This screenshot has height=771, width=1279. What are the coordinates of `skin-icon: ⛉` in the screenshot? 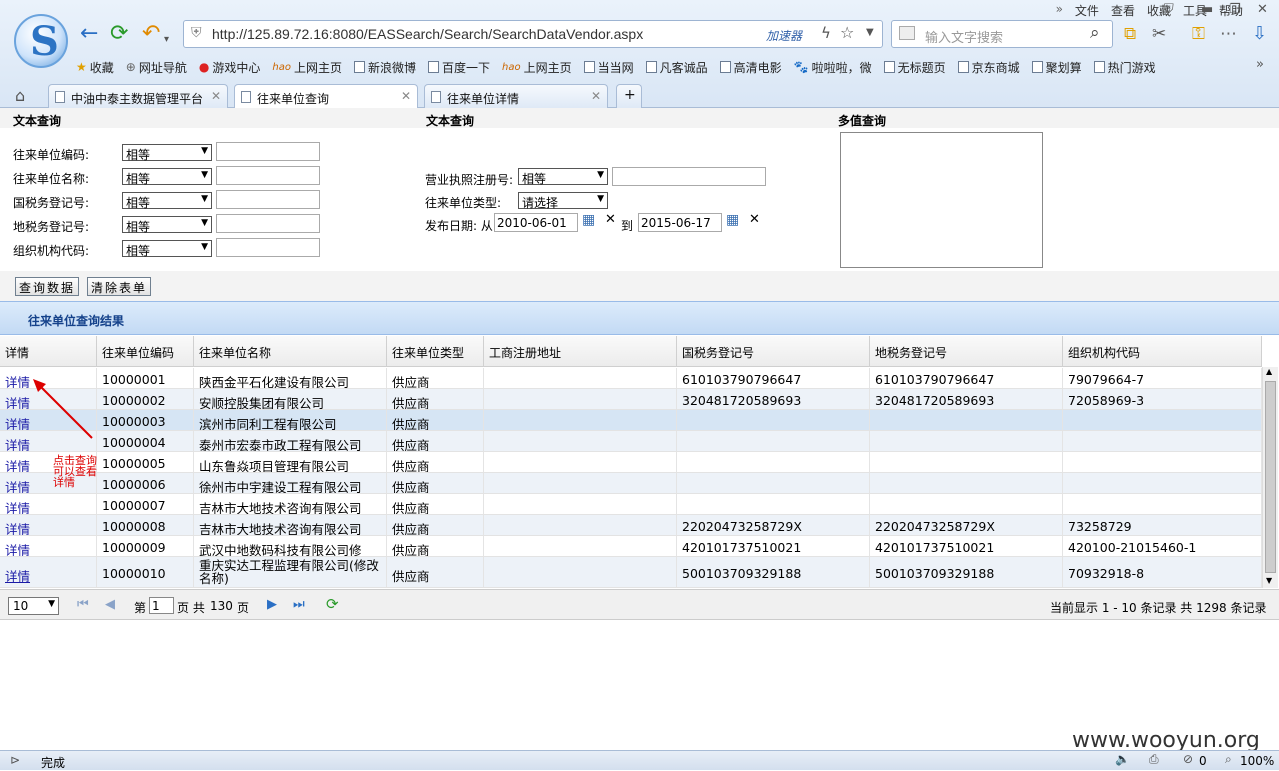 It's located at (1169, 9).